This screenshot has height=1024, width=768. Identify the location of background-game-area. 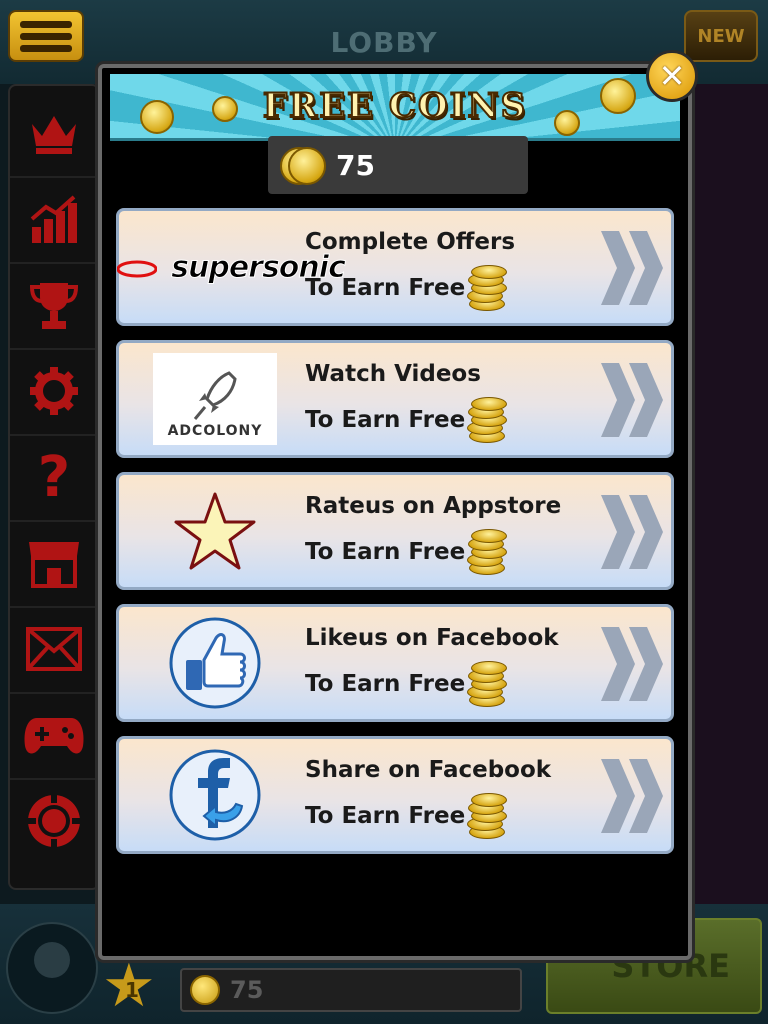
(729, 494).